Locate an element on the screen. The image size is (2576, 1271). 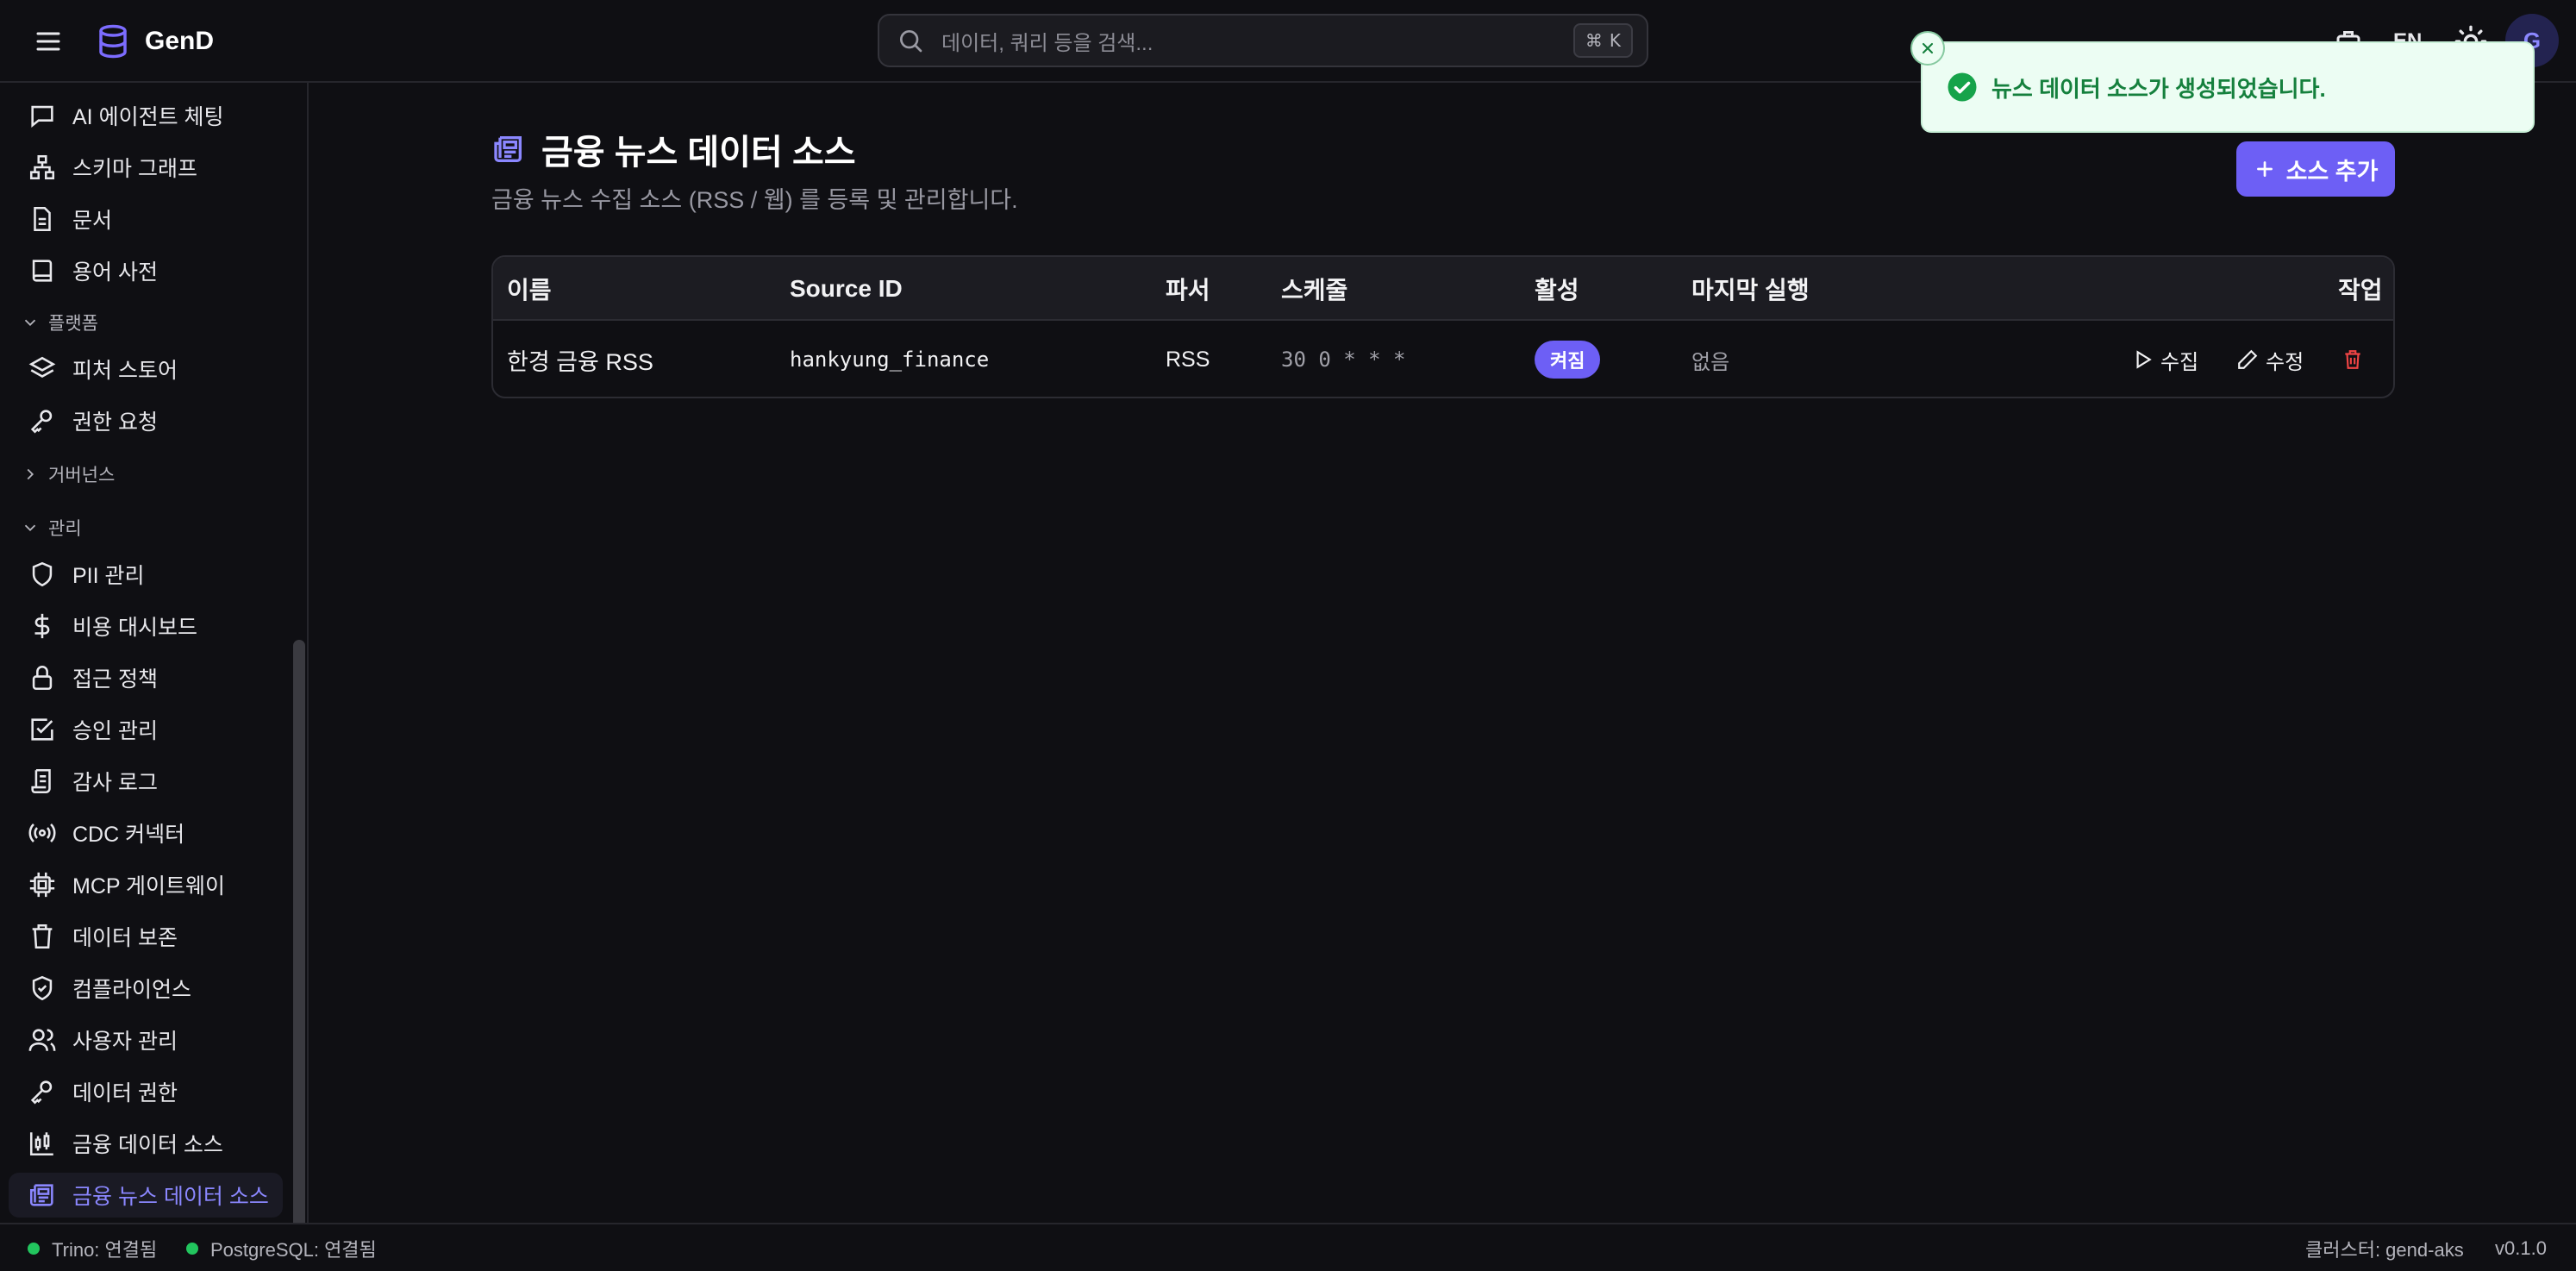
sidebar-item-data-retention: 데이터 보존 is located at coordinates (146, 936).